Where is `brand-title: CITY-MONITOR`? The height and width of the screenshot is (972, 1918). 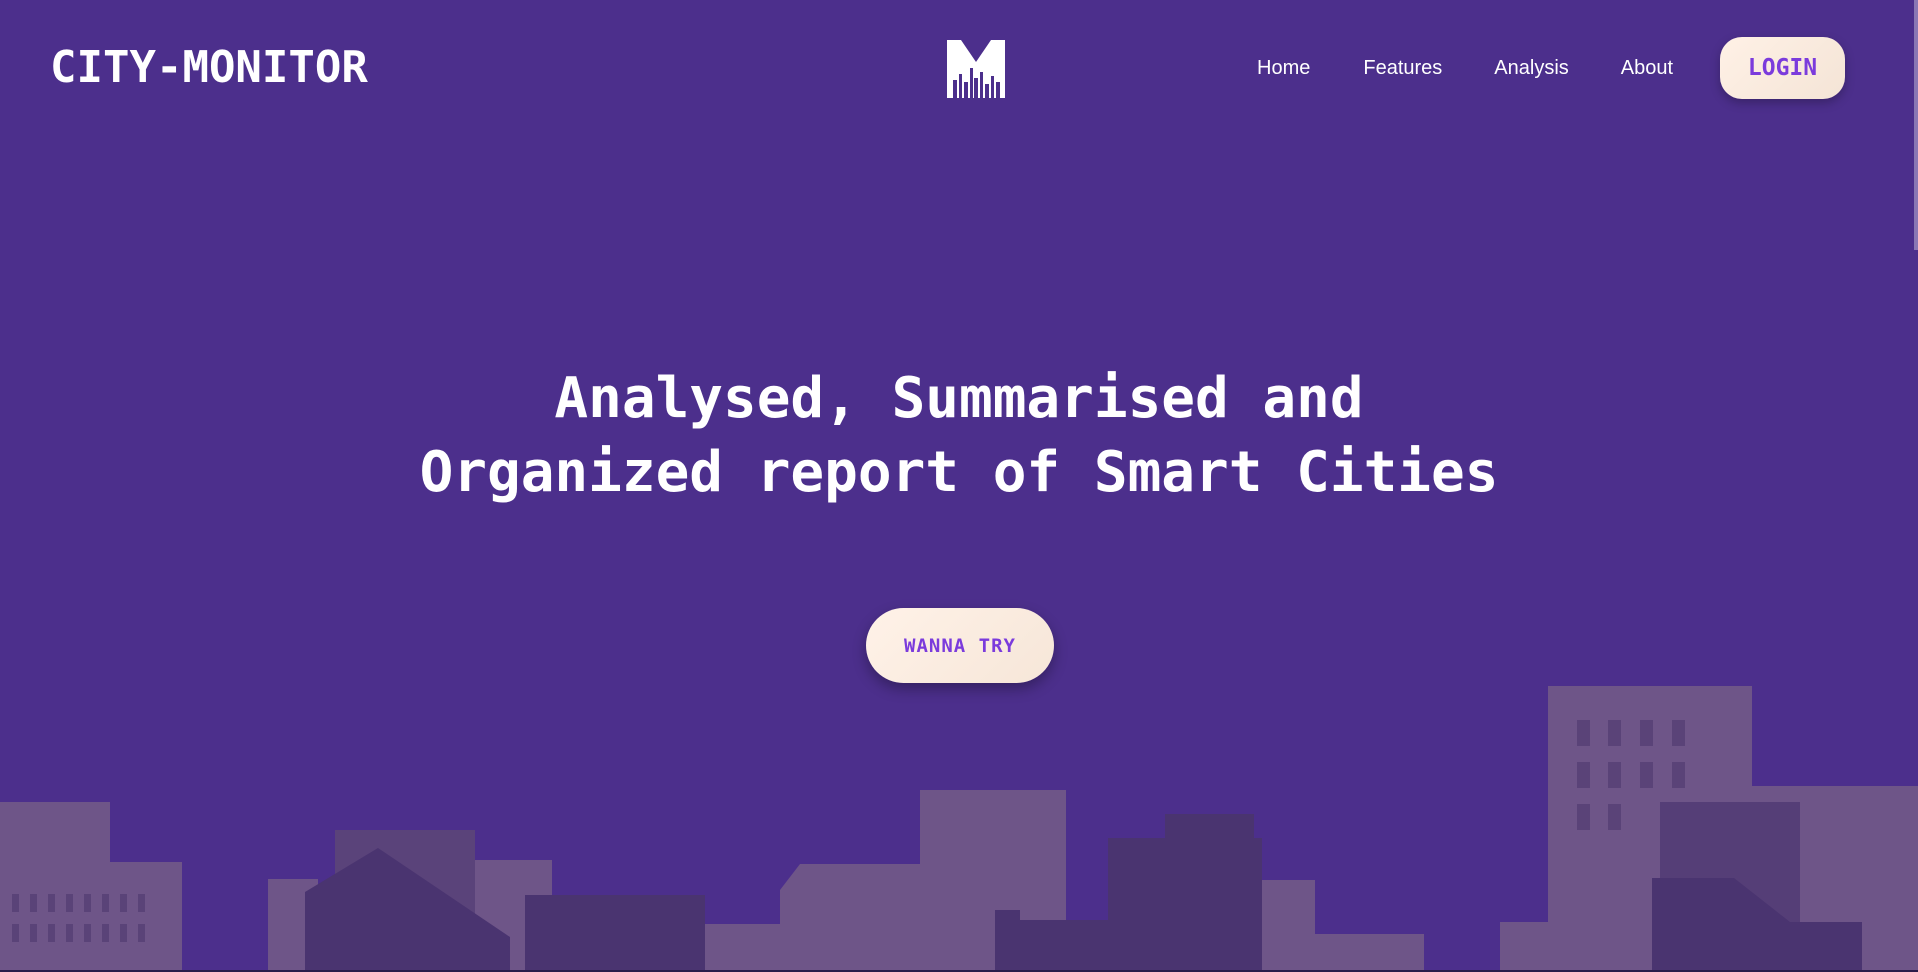 brand-title: CITY-MONITOR is located at coordinates (209, 68).